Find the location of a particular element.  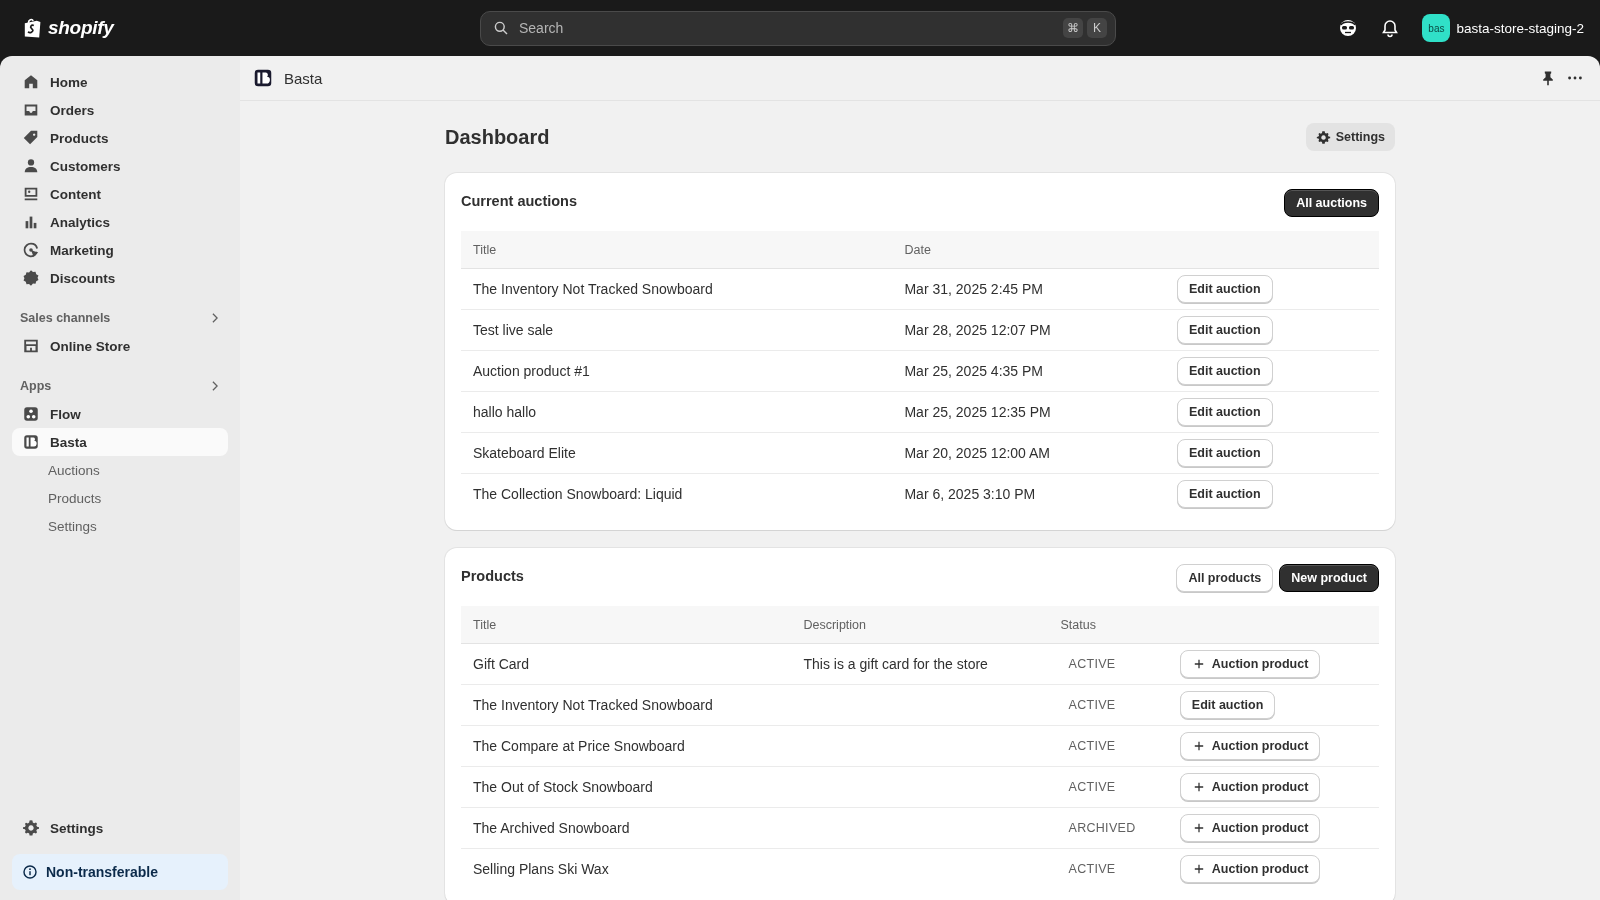

sidebar-item: Orders is located at coordinates (120, 110).